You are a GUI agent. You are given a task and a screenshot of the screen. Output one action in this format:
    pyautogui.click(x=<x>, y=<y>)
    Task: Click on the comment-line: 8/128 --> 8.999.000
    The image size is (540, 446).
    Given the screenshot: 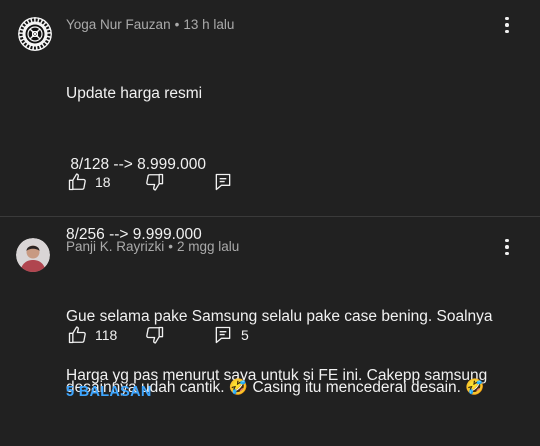 What is the action you would take?
    pyautogui.click(x=136, y=164)
    